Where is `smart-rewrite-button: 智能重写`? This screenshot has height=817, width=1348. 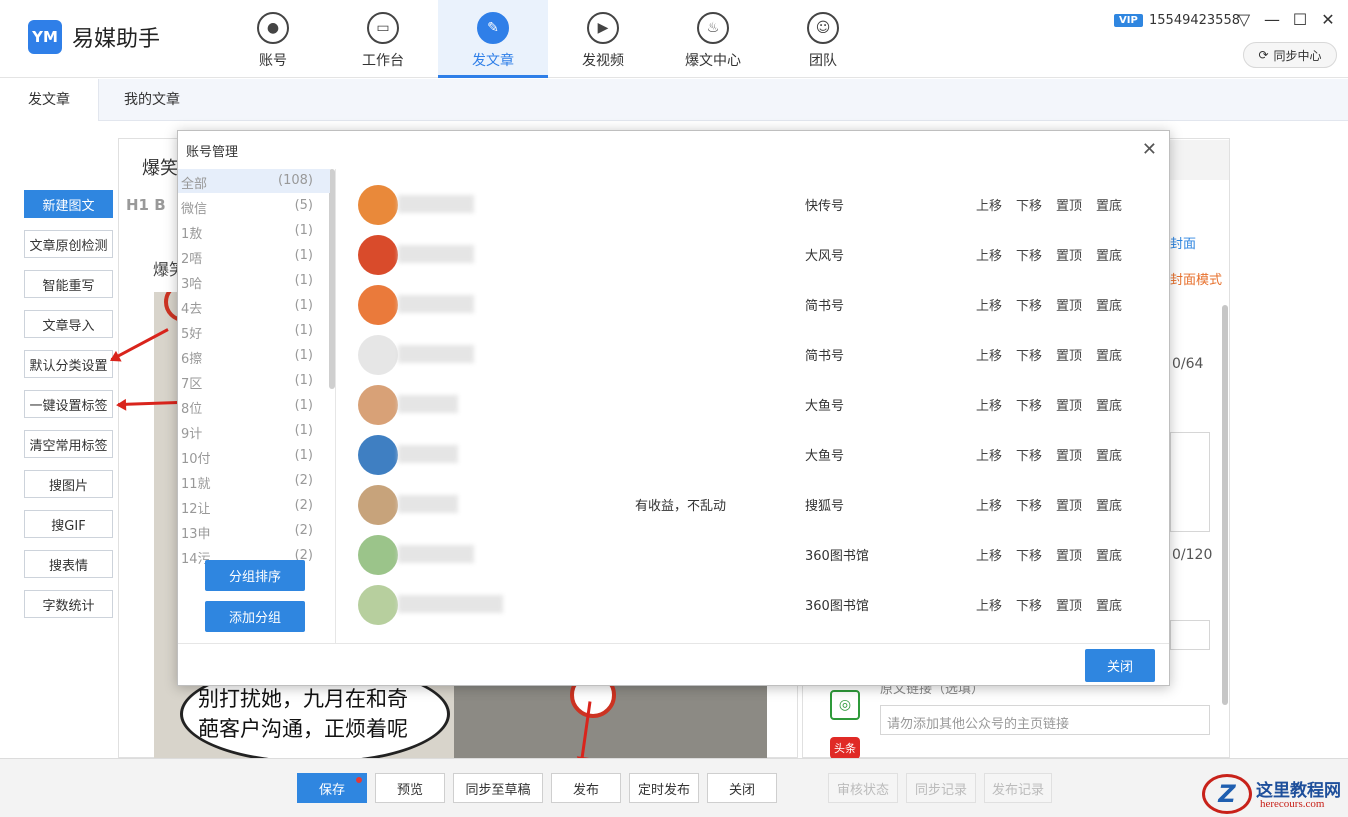 smart-rewrite-button: 智能重写 is located at coordinates (68, 284).